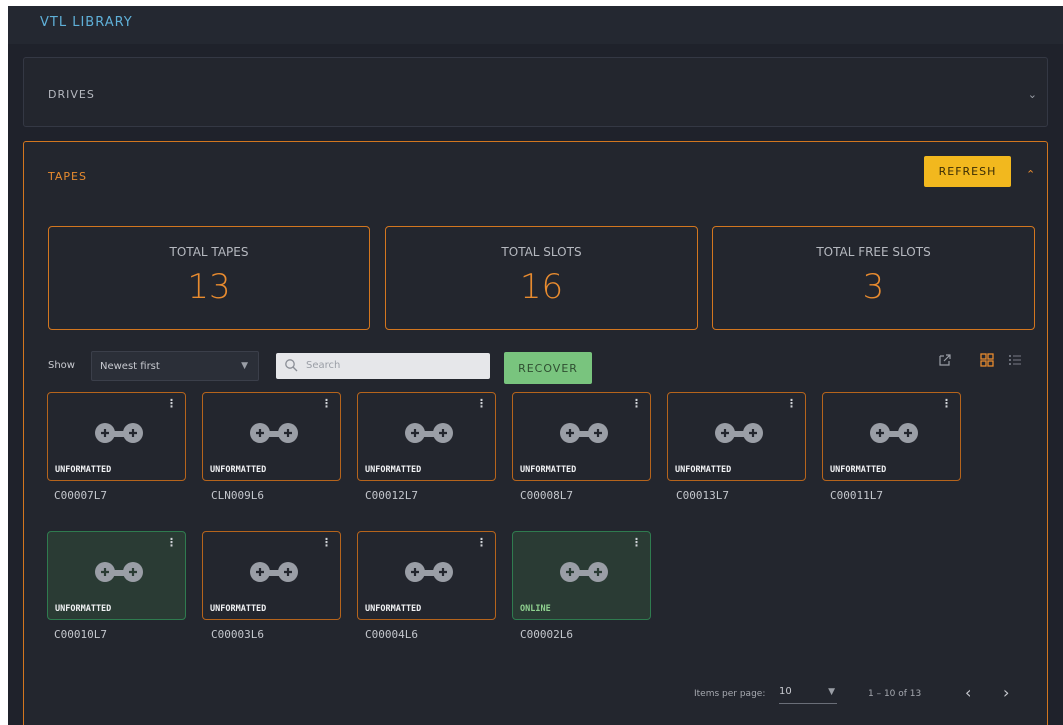  What do you see at coordinates (323, 365) in the screenshot?
I see `search-placeholder: Search` at bounding box center [323, 365].